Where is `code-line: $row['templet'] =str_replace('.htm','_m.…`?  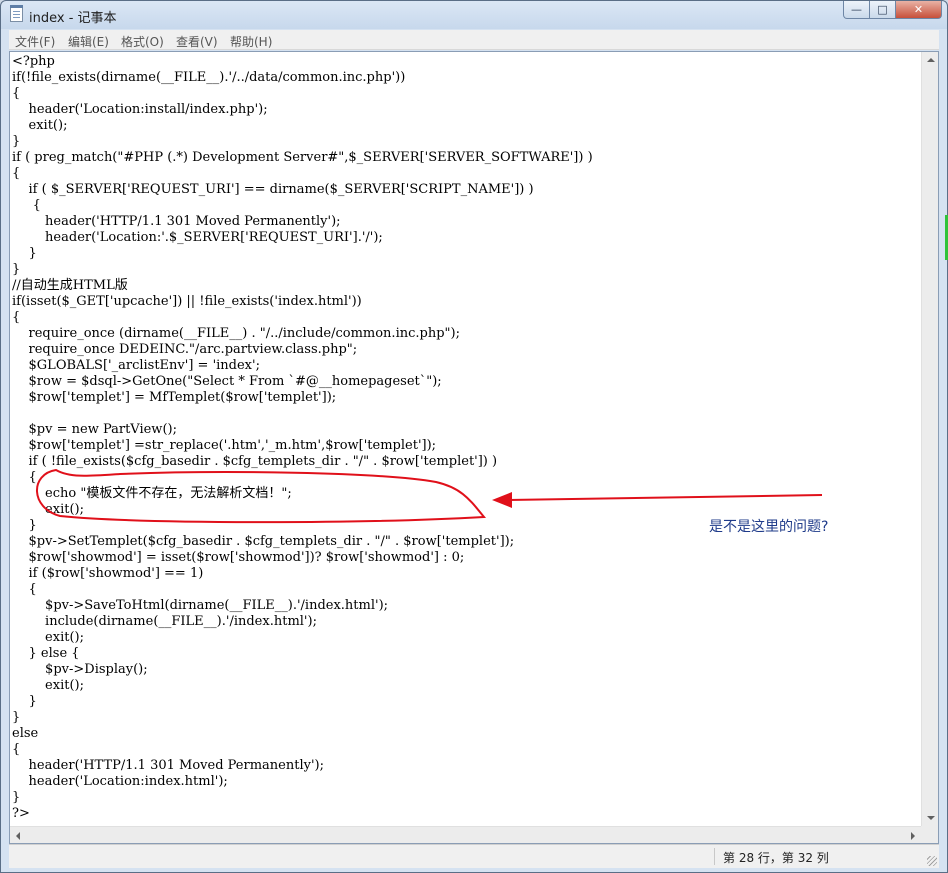 code-line: $row['templet'] =str_replace('.htm','_m.… is located at coordinates (466, 446).